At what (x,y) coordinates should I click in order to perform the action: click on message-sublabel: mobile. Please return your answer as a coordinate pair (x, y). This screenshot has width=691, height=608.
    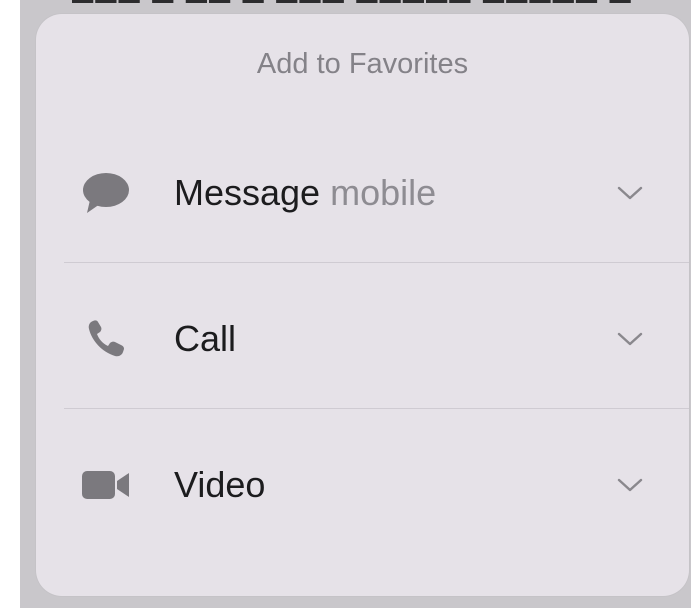
    Looking at the image, I should click on (383, 192).